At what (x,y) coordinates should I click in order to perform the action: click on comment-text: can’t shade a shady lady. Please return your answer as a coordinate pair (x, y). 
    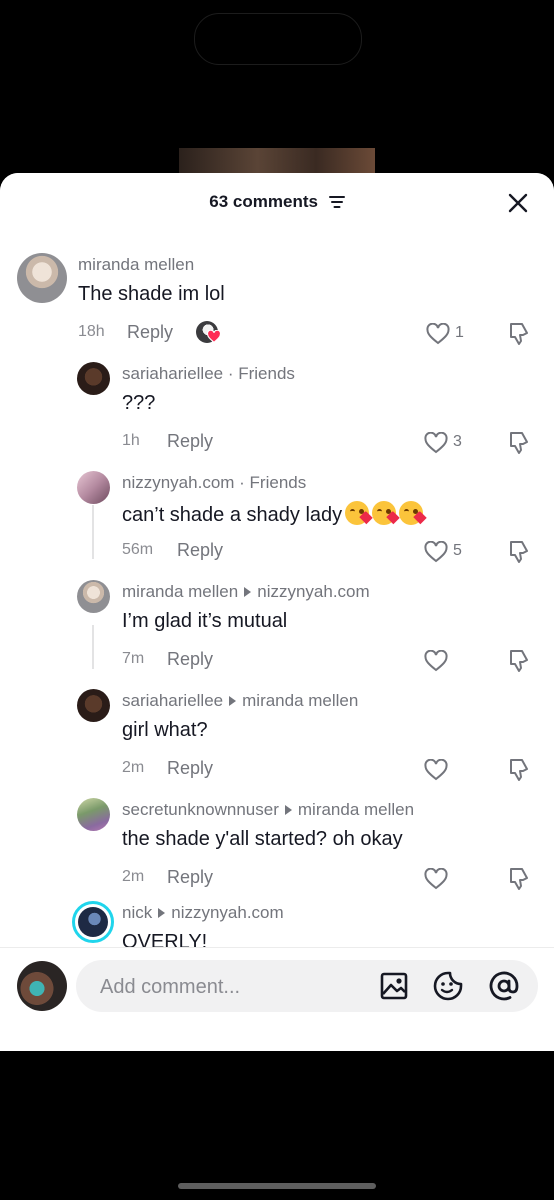
    Looking at the image, I should click on (273, 514).